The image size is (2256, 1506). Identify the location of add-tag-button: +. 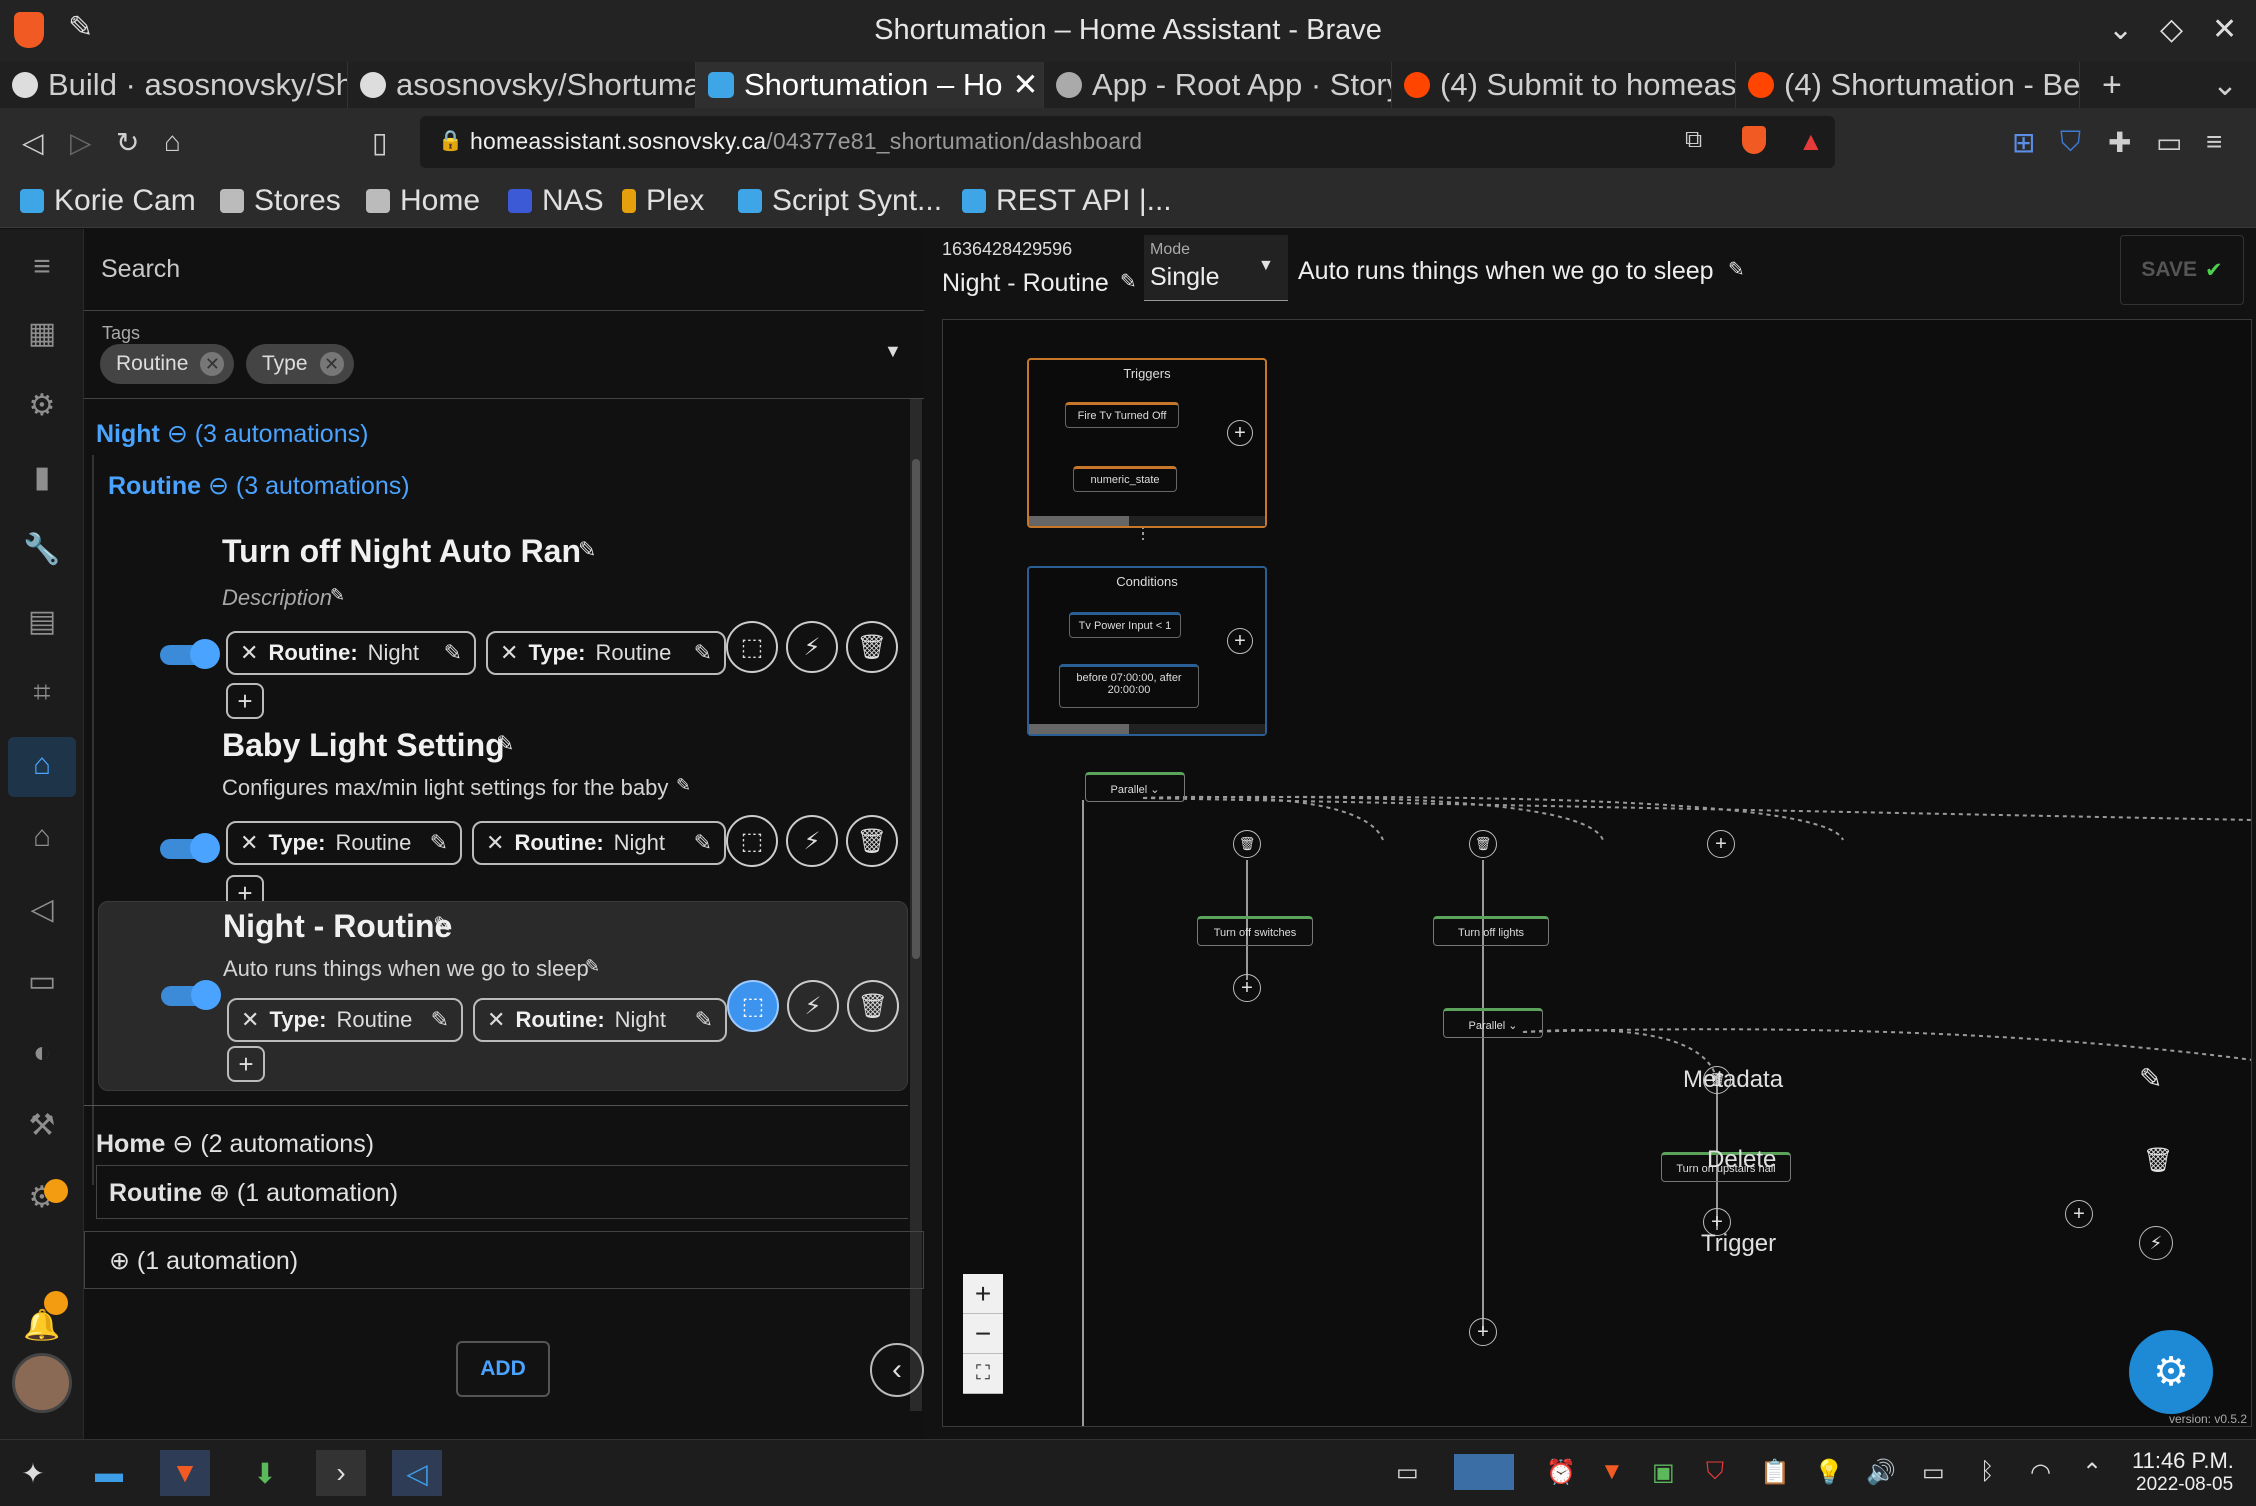
(246, 1064).